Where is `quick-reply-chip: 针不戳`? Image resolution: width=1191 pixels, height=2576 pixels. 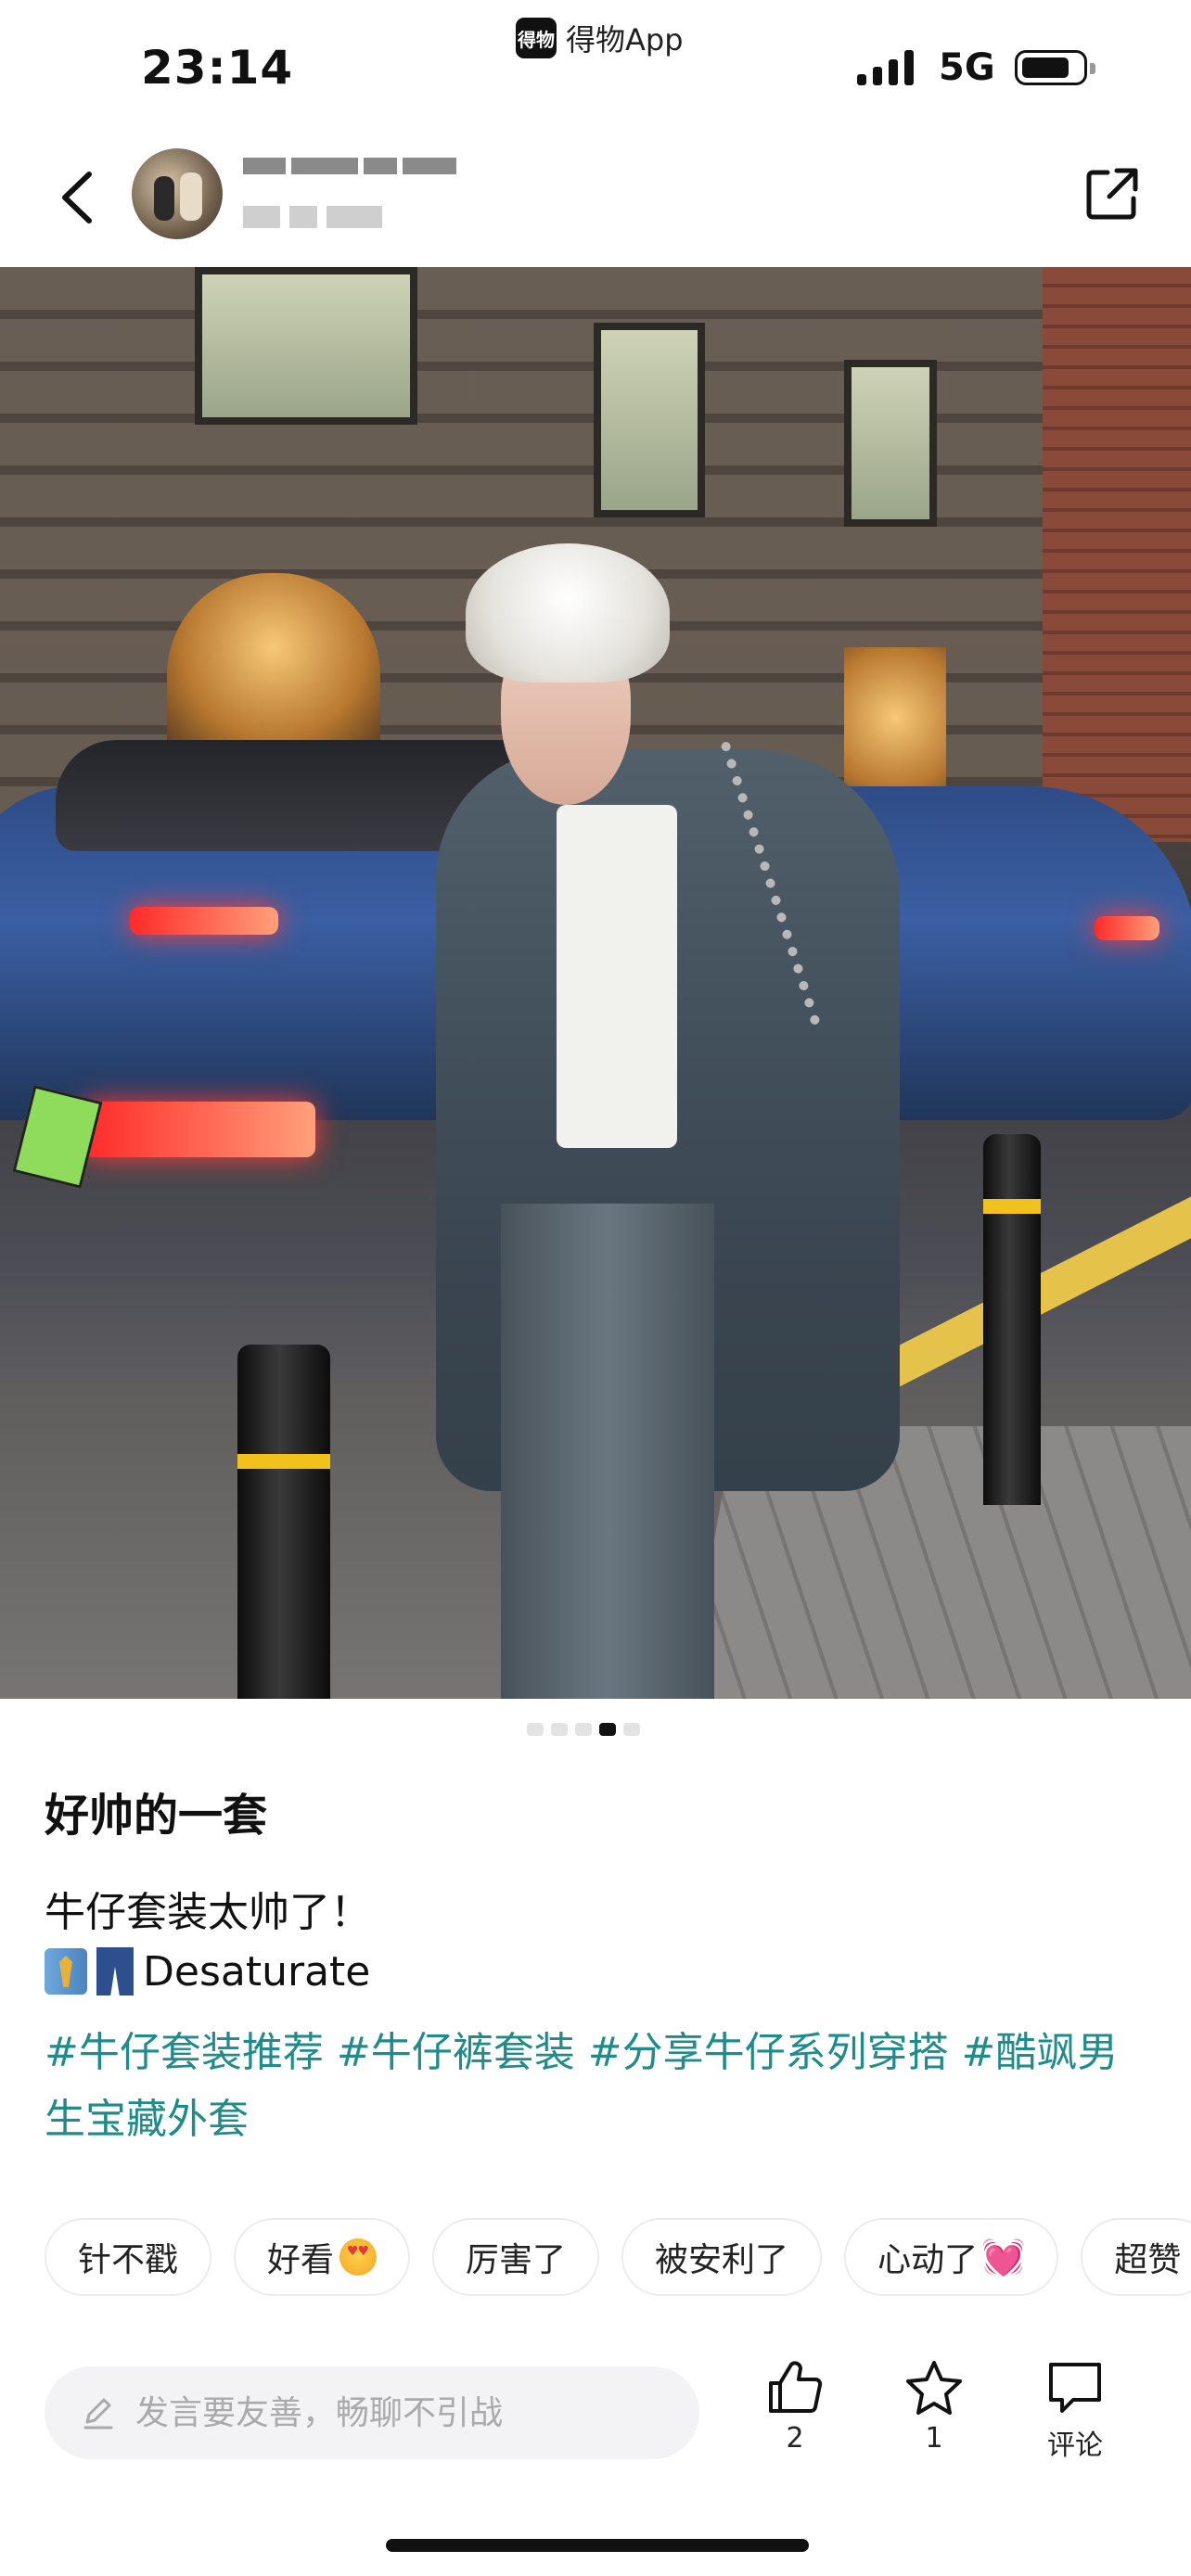 quick-reply-chip: 针不戳 is located at coordinates (128, 2257).